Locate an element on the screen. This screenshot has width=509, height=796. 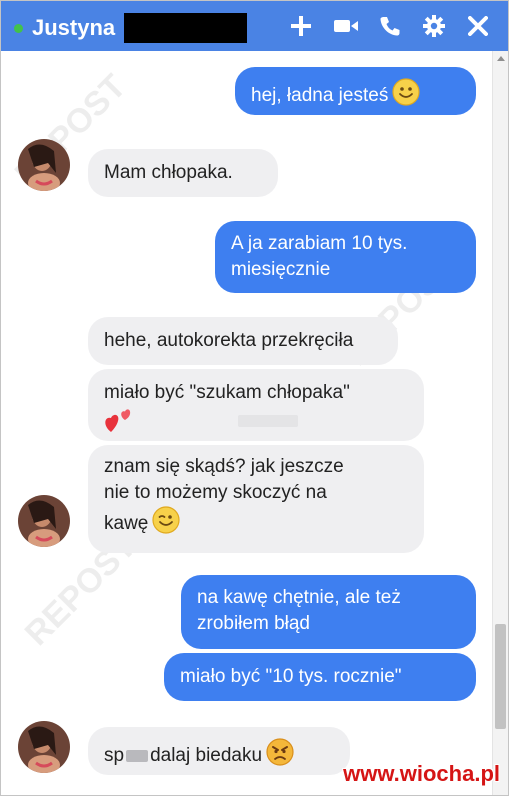
site-watermark: www.wiocha.pl is located at coordinates (421, 773).